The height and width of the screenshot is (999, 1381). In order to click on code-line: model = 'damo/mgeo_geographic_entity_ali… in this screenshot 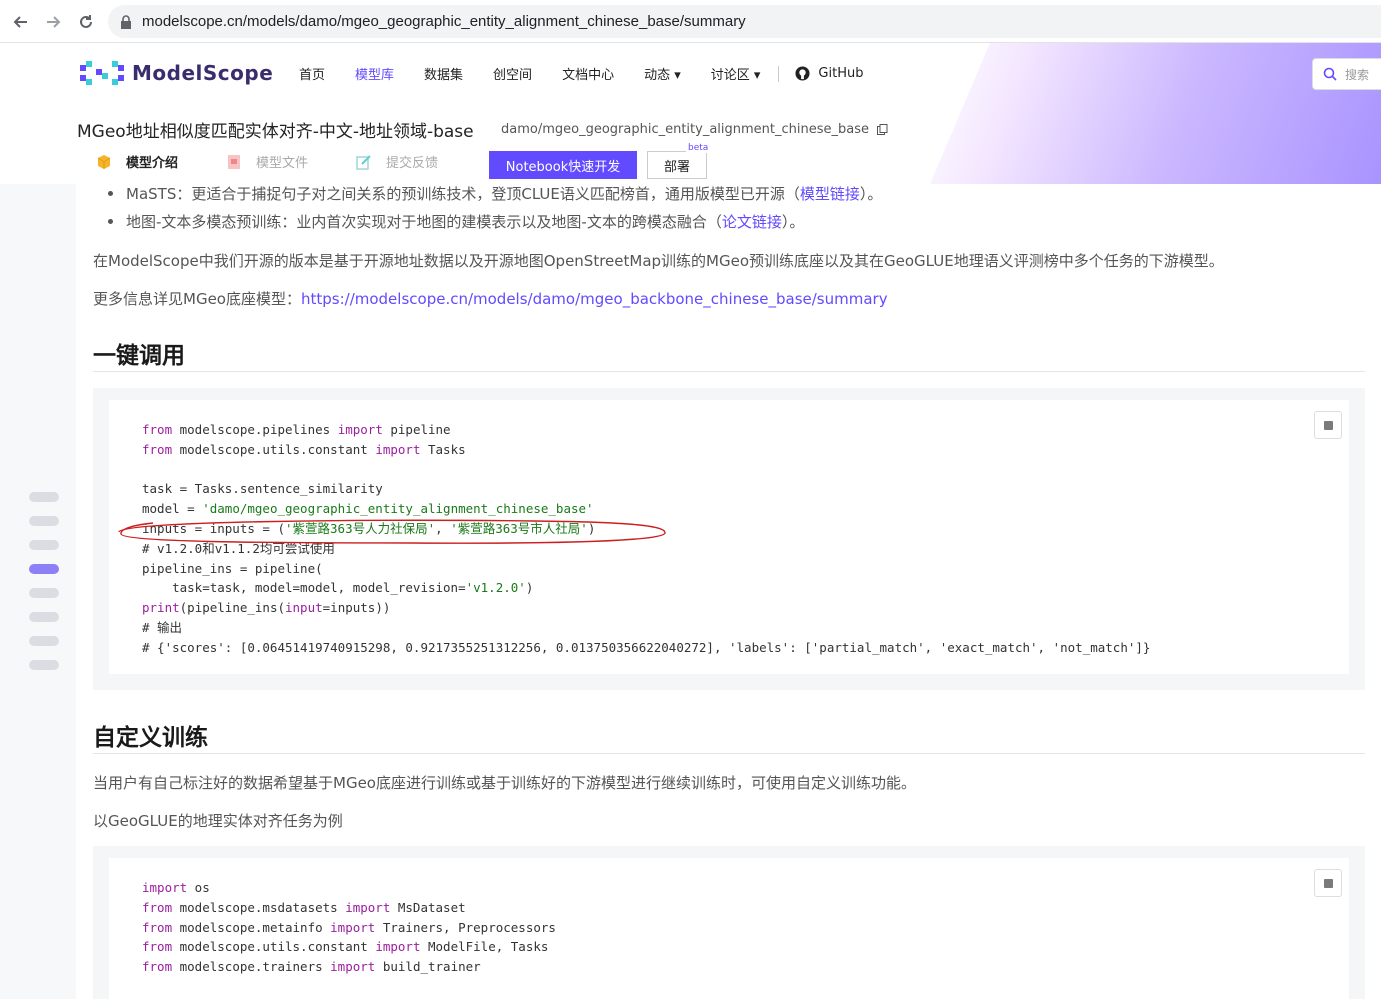, I will do `click(646, 509)`.